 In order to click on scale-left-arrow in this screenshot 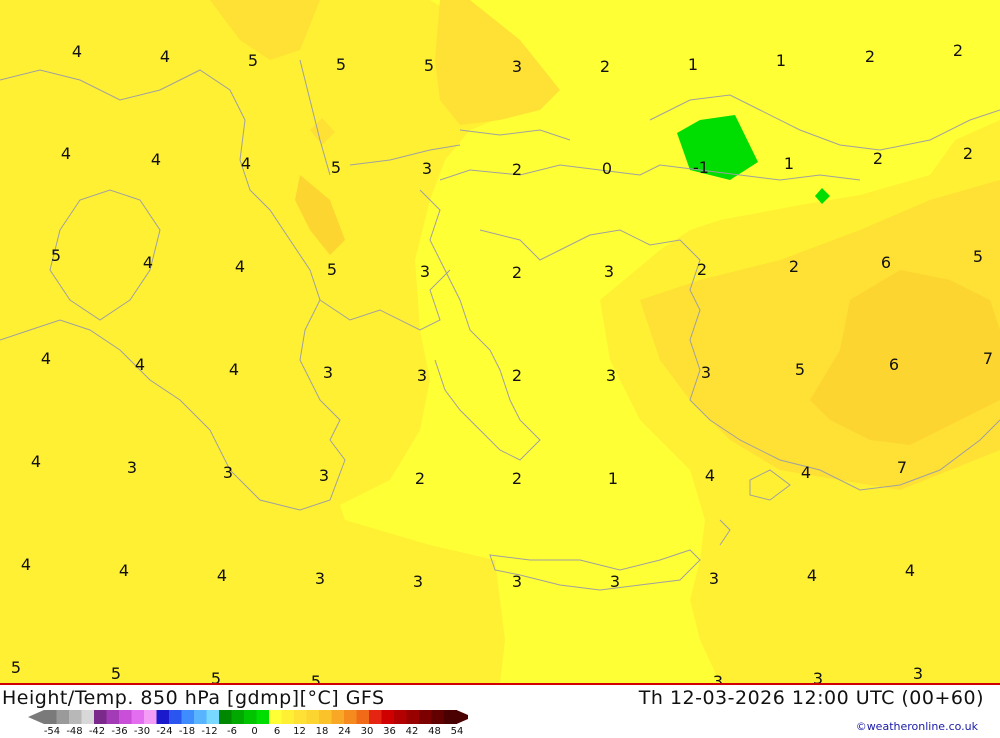, I will do `click(36, 717)`.